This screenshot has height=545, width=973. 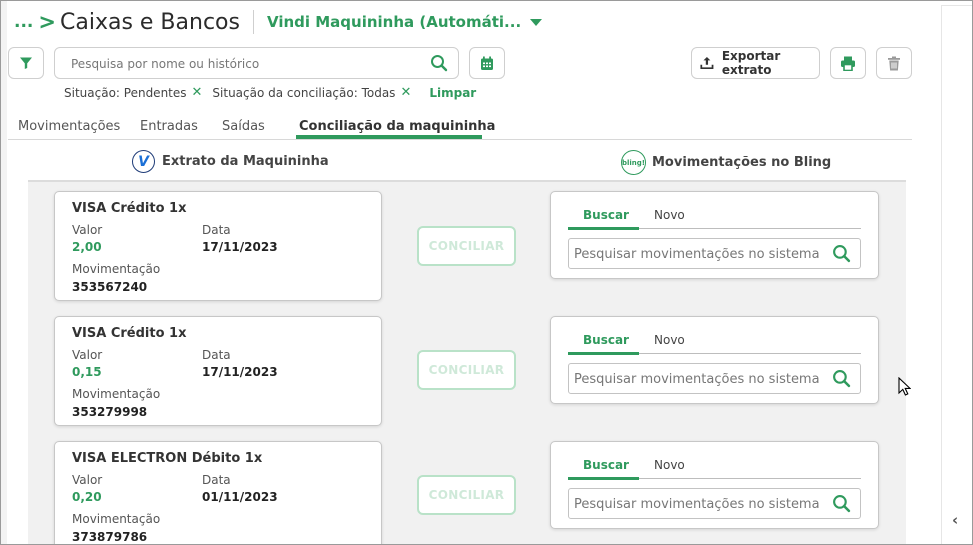 What do you see at coordinates (536, 22) in the screenshot?
I see `caret-down-icon` at bounding box center [536, 22].